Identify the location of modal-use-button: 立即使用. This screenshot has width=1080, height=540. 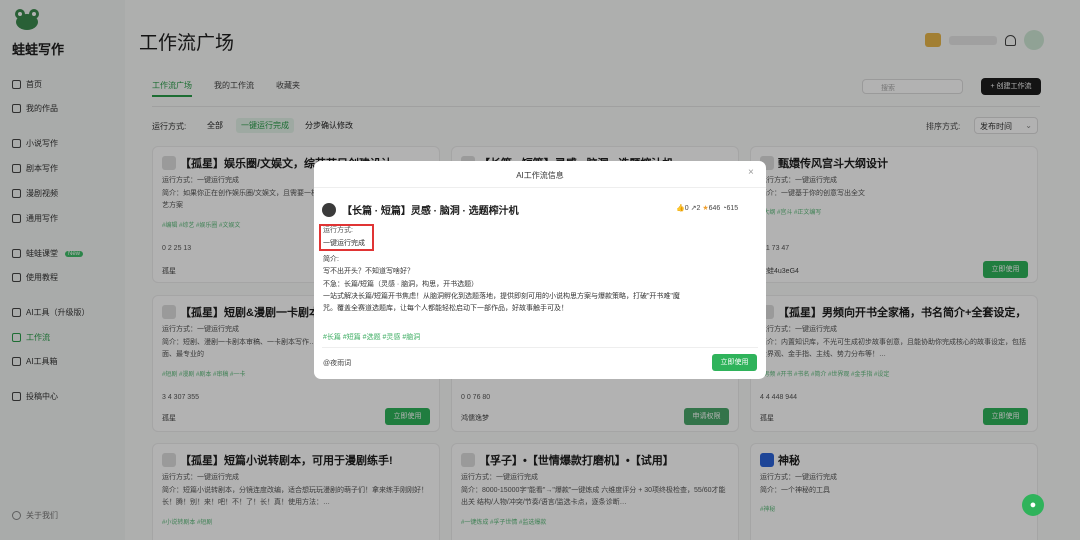
(734, 362).